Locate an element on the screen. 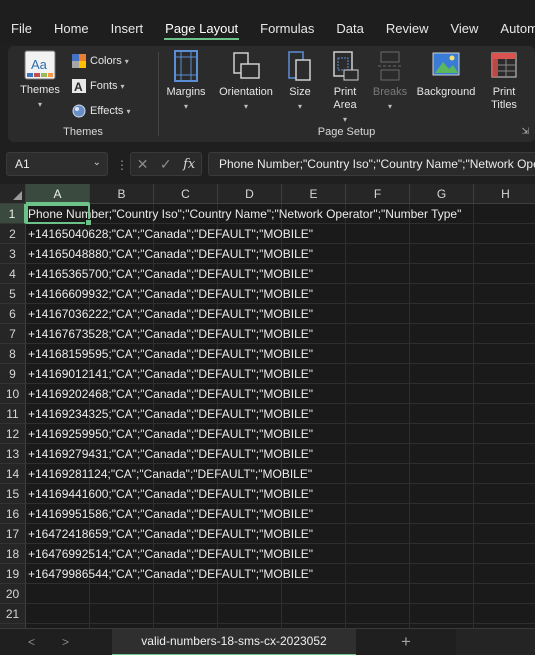 This screenshot has width=535, height=655. cancel-icon: ✕ is located at coordinates (143, 164).